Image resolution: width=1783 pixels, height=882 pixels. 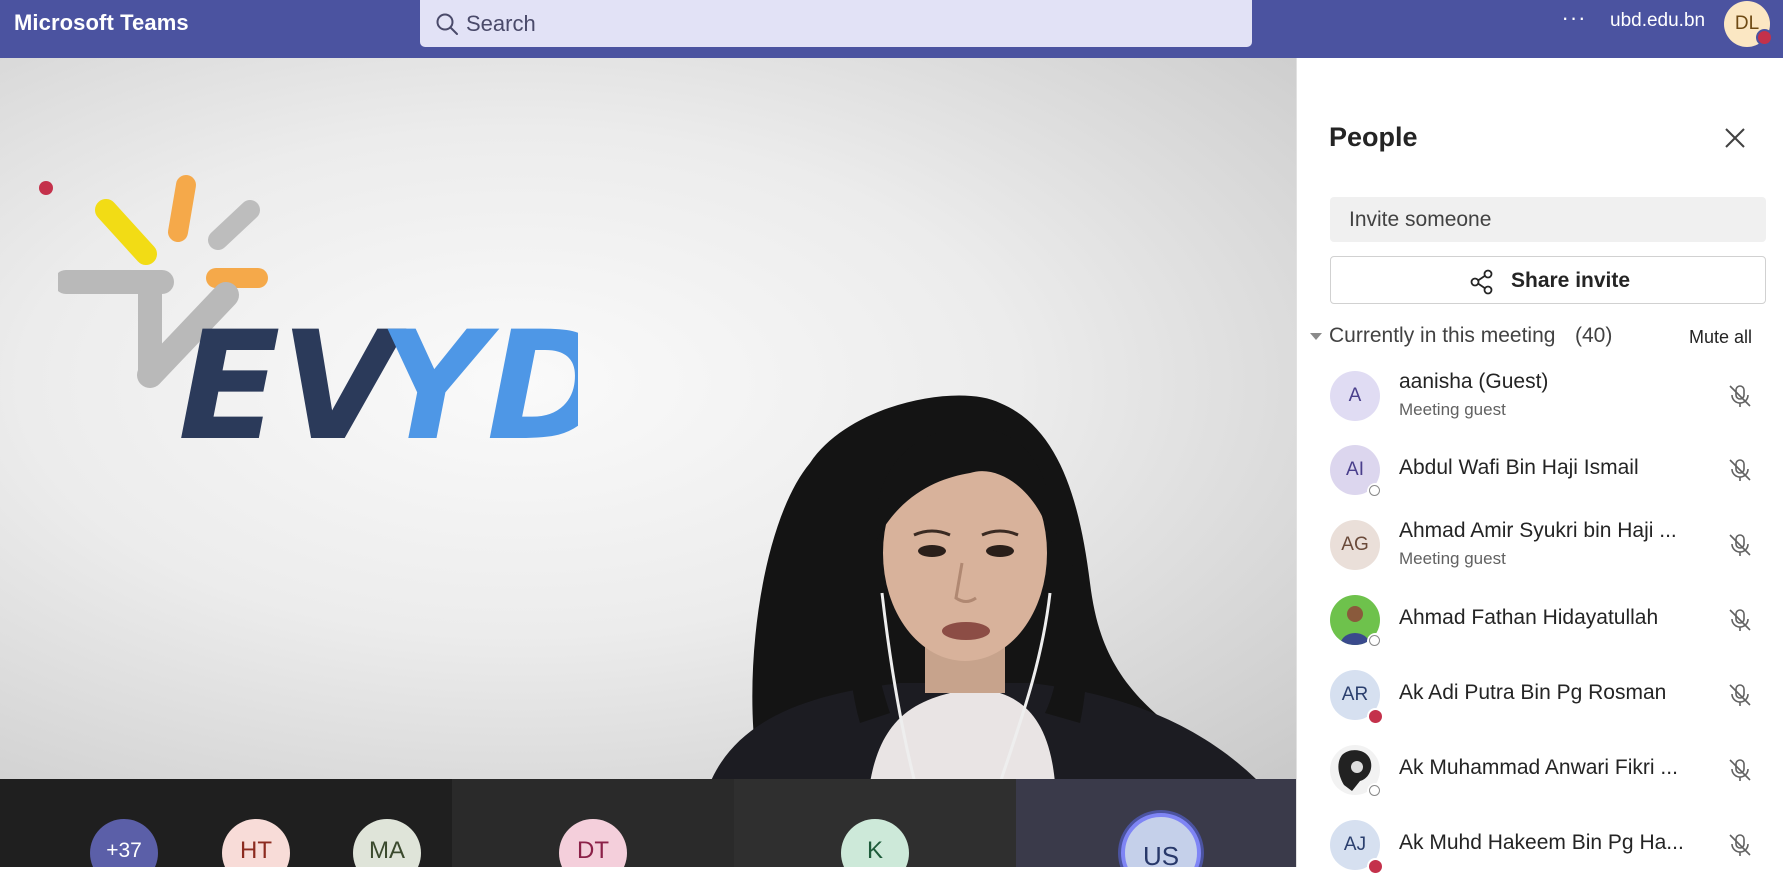 I want to click on user-status-busy-icon, so click(x=1764, y=37).